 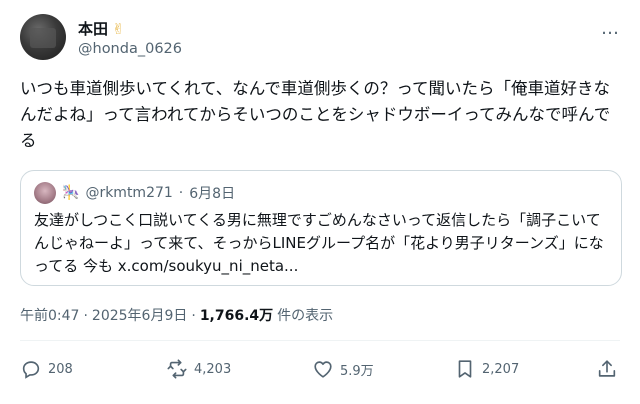 What do you see at coordinates (236, 316) in the screenshot?
I see `view-count: 1,766.4万` at bounding box center [236, 316].